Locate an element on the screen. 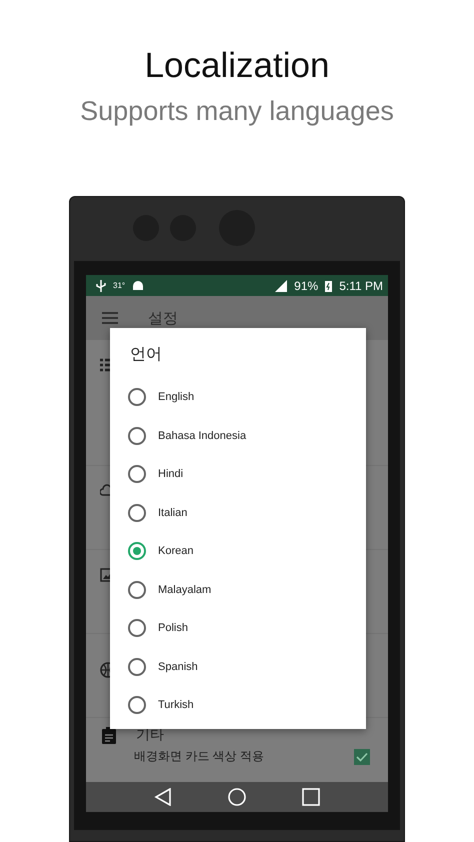 The width and height of the screenshot is (474, 842). setting-label: 배경화면 카드 색상 적용 is located at coordinates (199, 756).